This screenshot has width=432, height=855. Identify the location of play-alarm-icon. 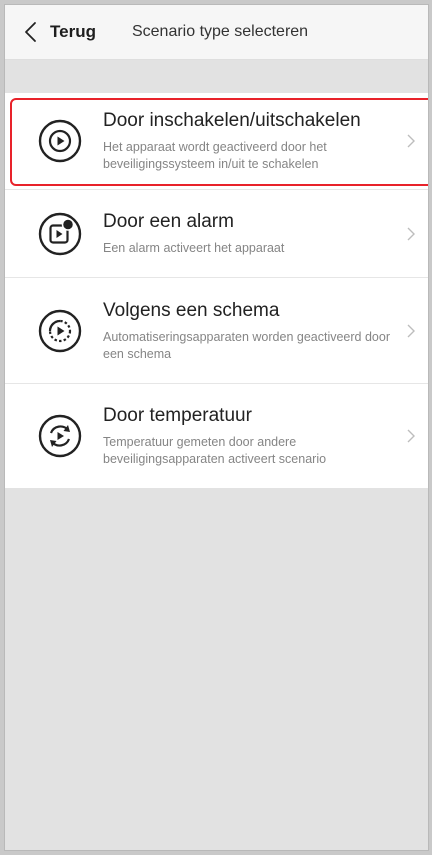
(60, 234).